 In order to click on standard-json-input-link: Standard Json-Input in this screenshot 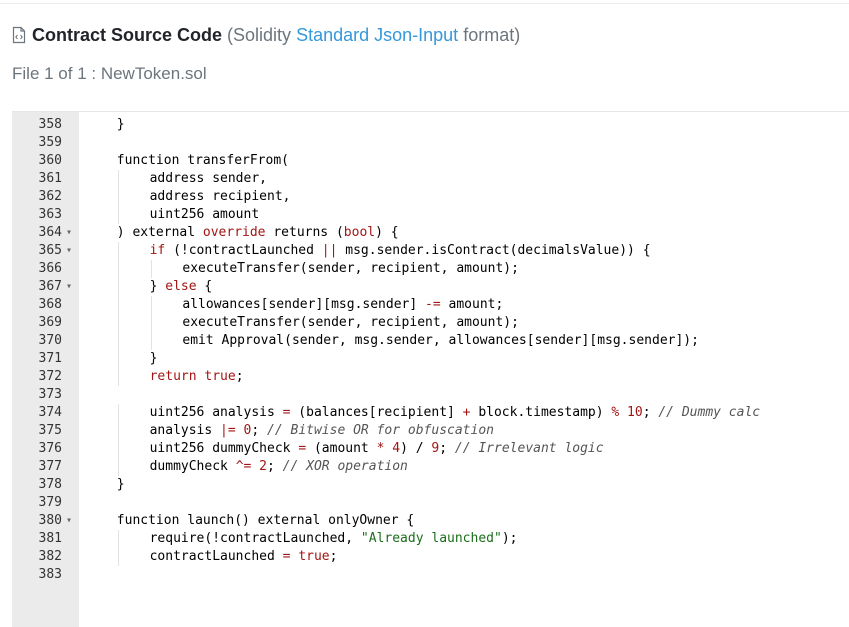, I will do `click(377, 35)`.